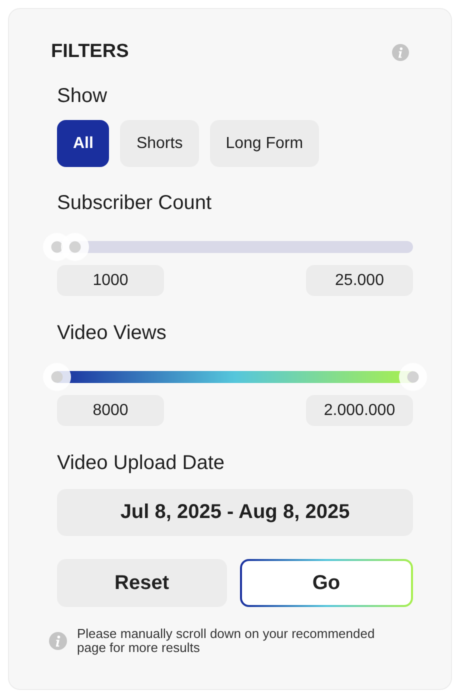  I want to click on section-label: Show, so click(82, 96).